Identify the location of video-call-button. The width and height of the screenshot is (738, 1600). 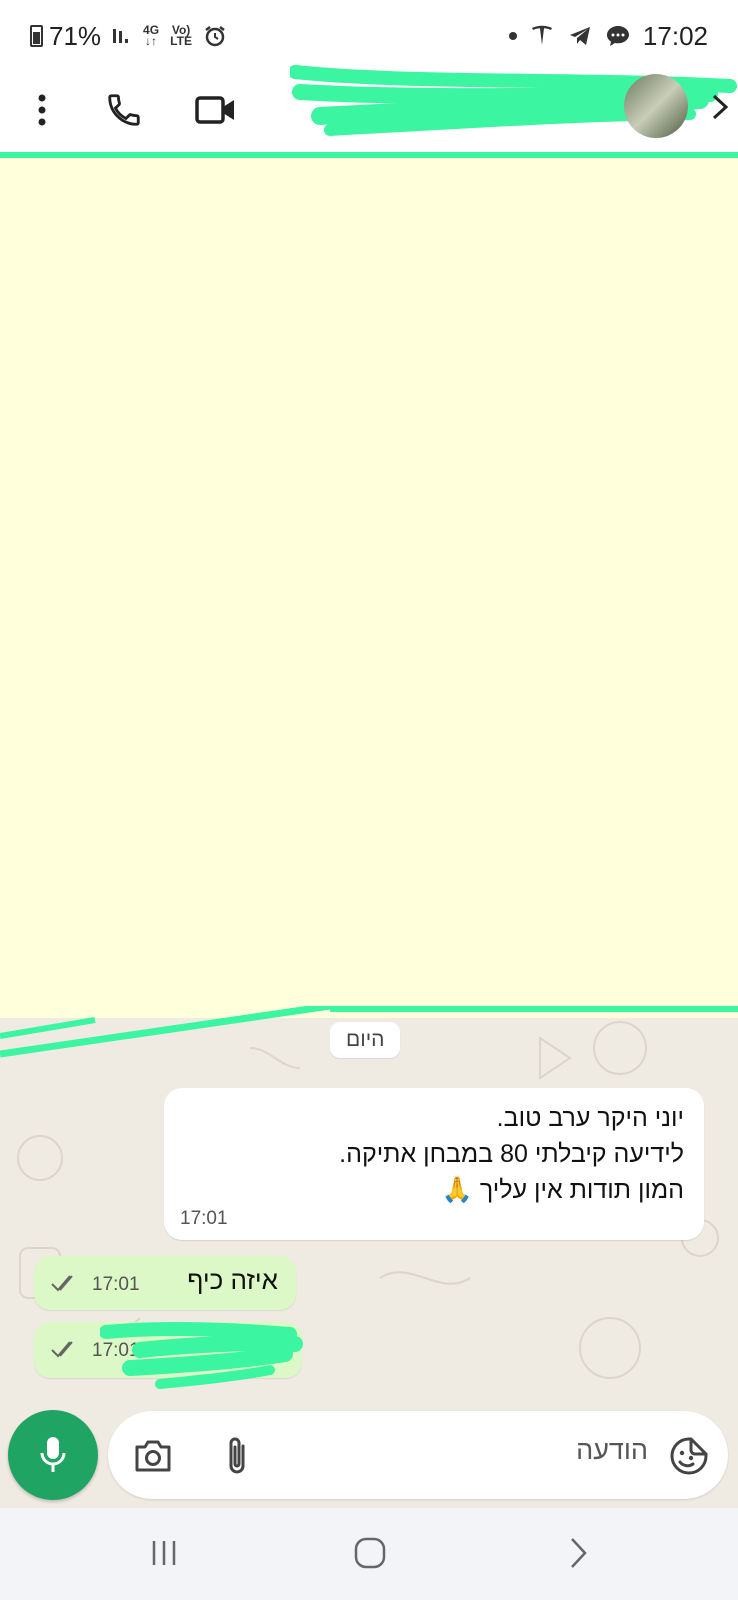
(216, 110).